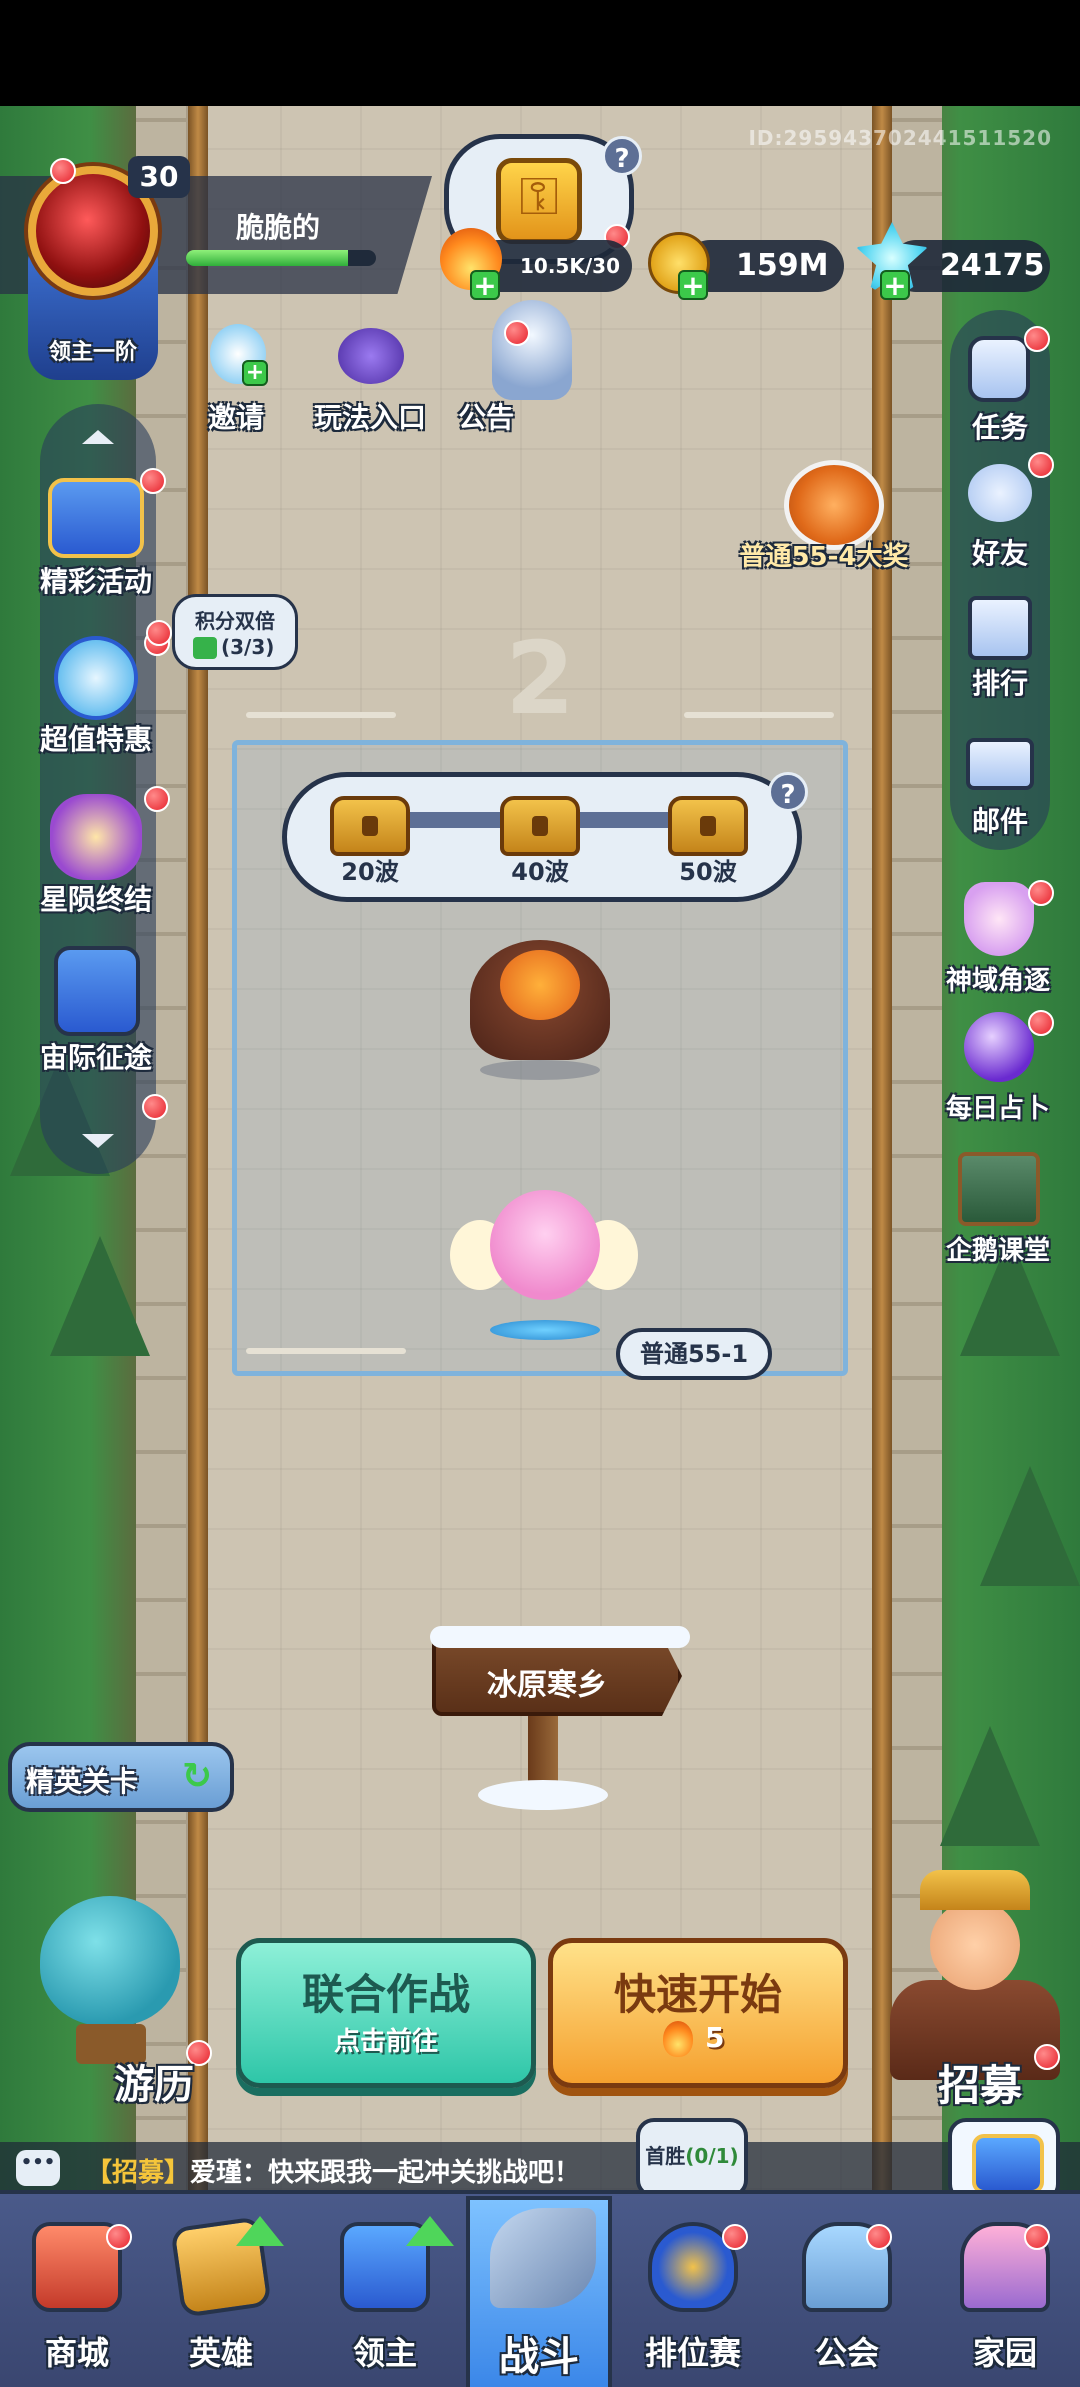 The width and height of the screenshot is (1080, 2387). What do you see at coordinates (998, 1070) in the screenshot?
I see `menu-fortune: 每日占卜` at bounding box center [998, 1070].